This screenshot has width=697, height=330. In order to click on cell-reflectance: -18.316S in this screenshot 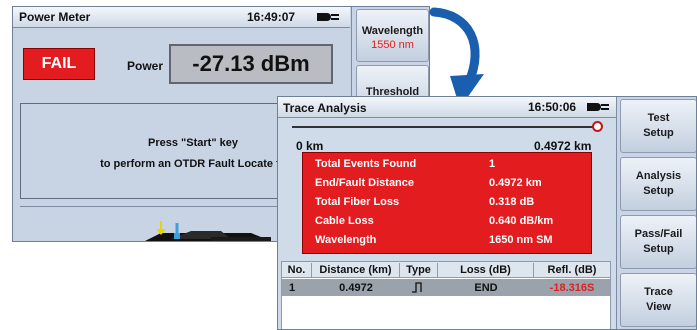, I will do `click(572, 288)`.